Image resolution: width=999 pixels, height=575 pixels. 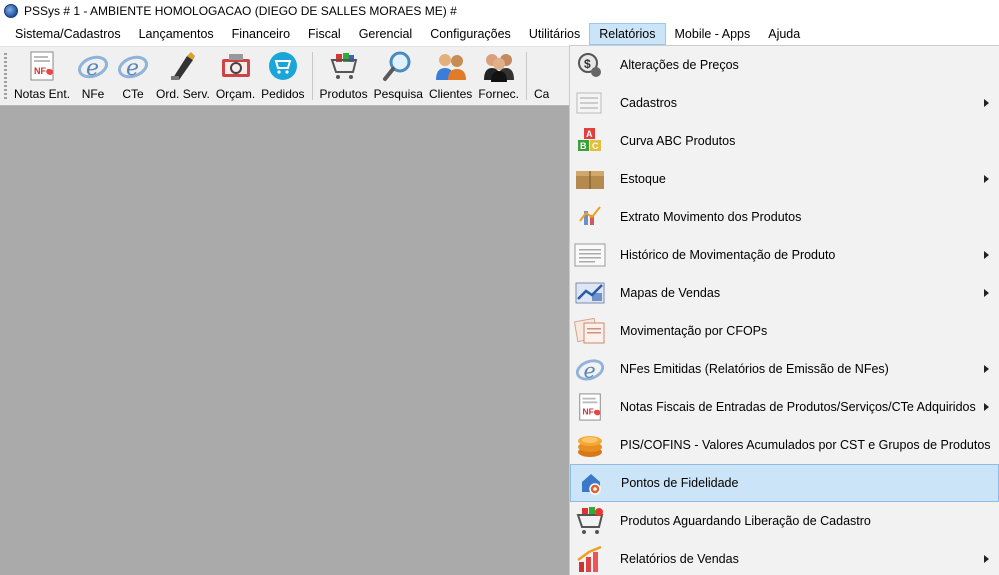 I want to click on menu-item-mapas-vendas: Mapas de Vendas, so click(x=784, y=293).